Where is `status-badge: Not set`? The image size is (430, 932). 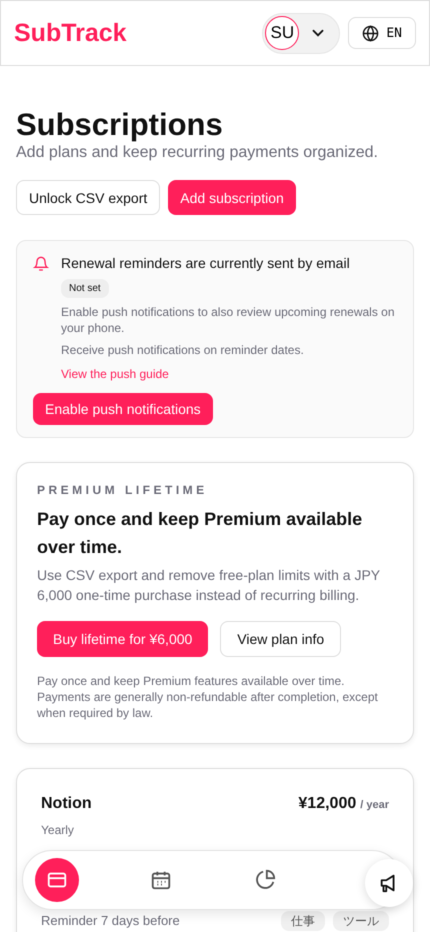 status-badge: Not set is located at coordinates (85, 288).